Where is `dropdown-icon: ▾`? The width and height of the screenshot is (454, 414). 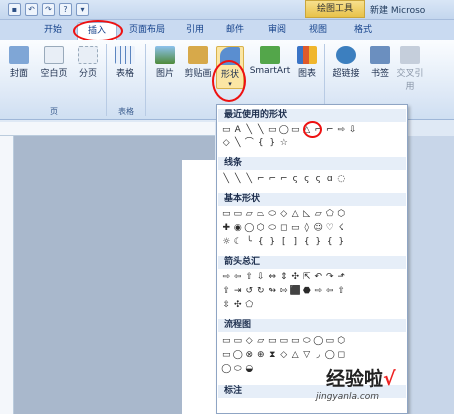 dropdown-icon: ▾ is located at coordinates (82, 9).